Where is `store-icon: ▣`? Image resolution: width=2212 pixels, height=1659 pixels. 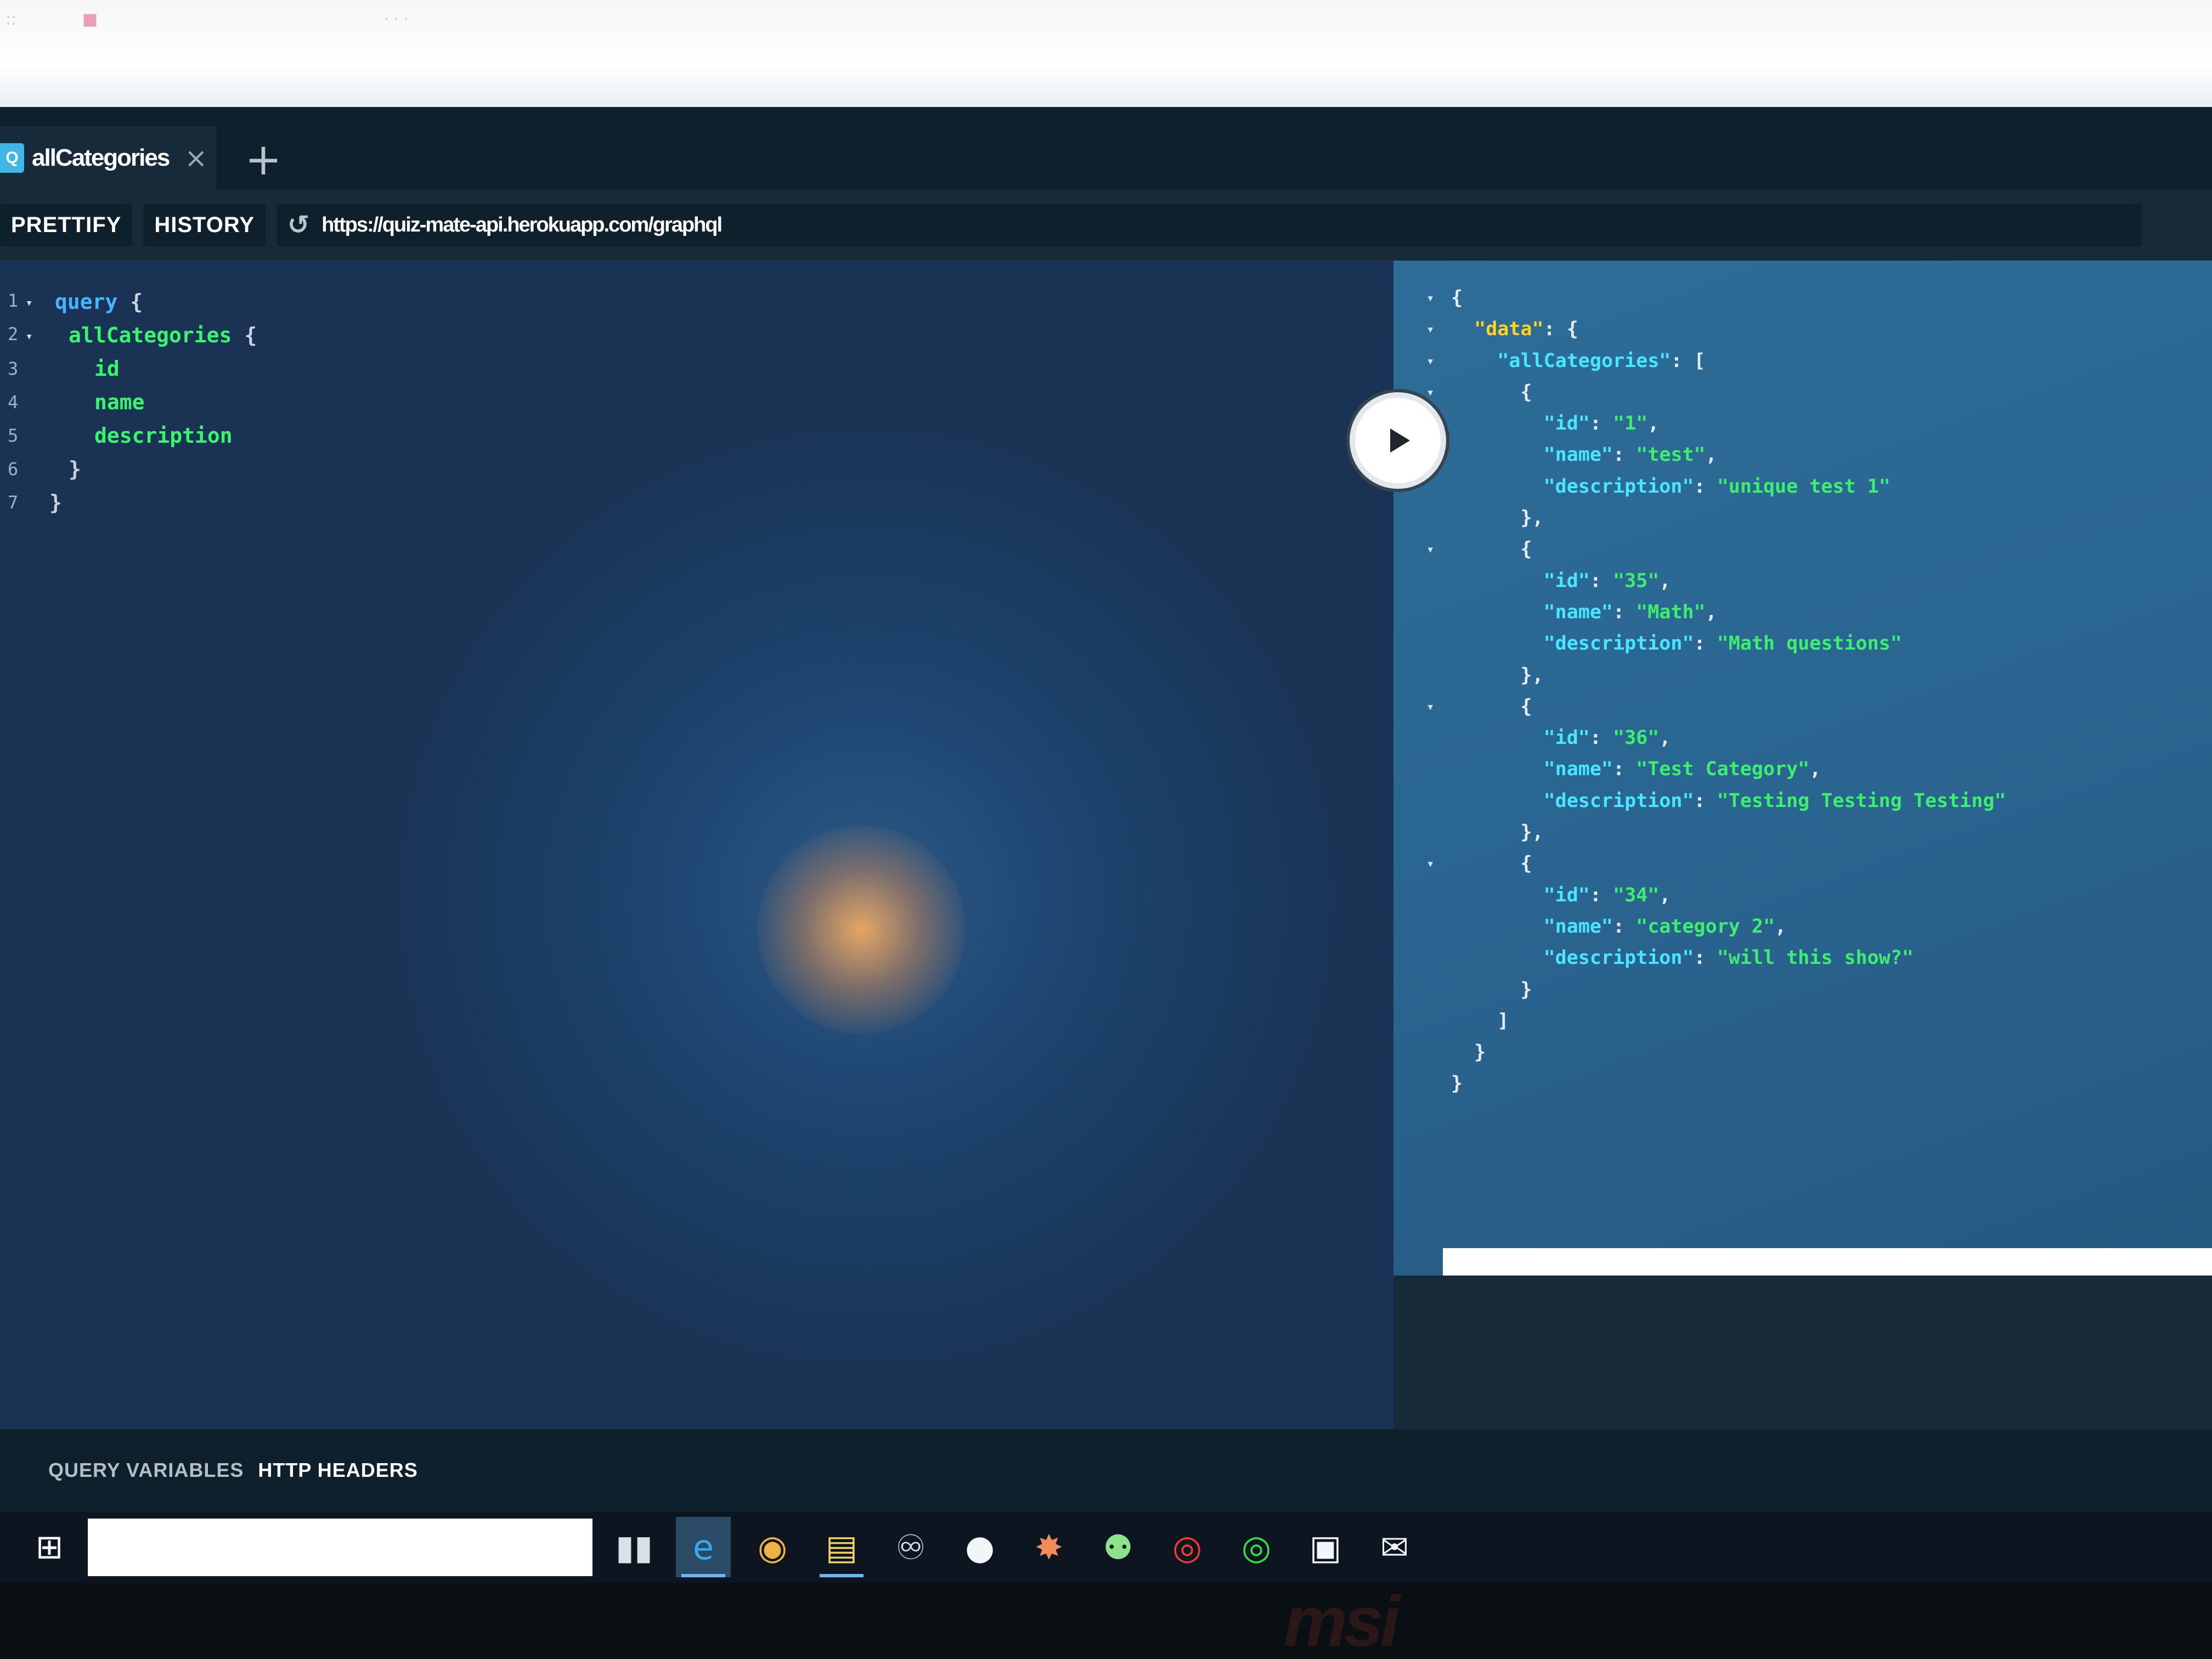 store-icon: ▣ is located at coordinates (1325, 1547).